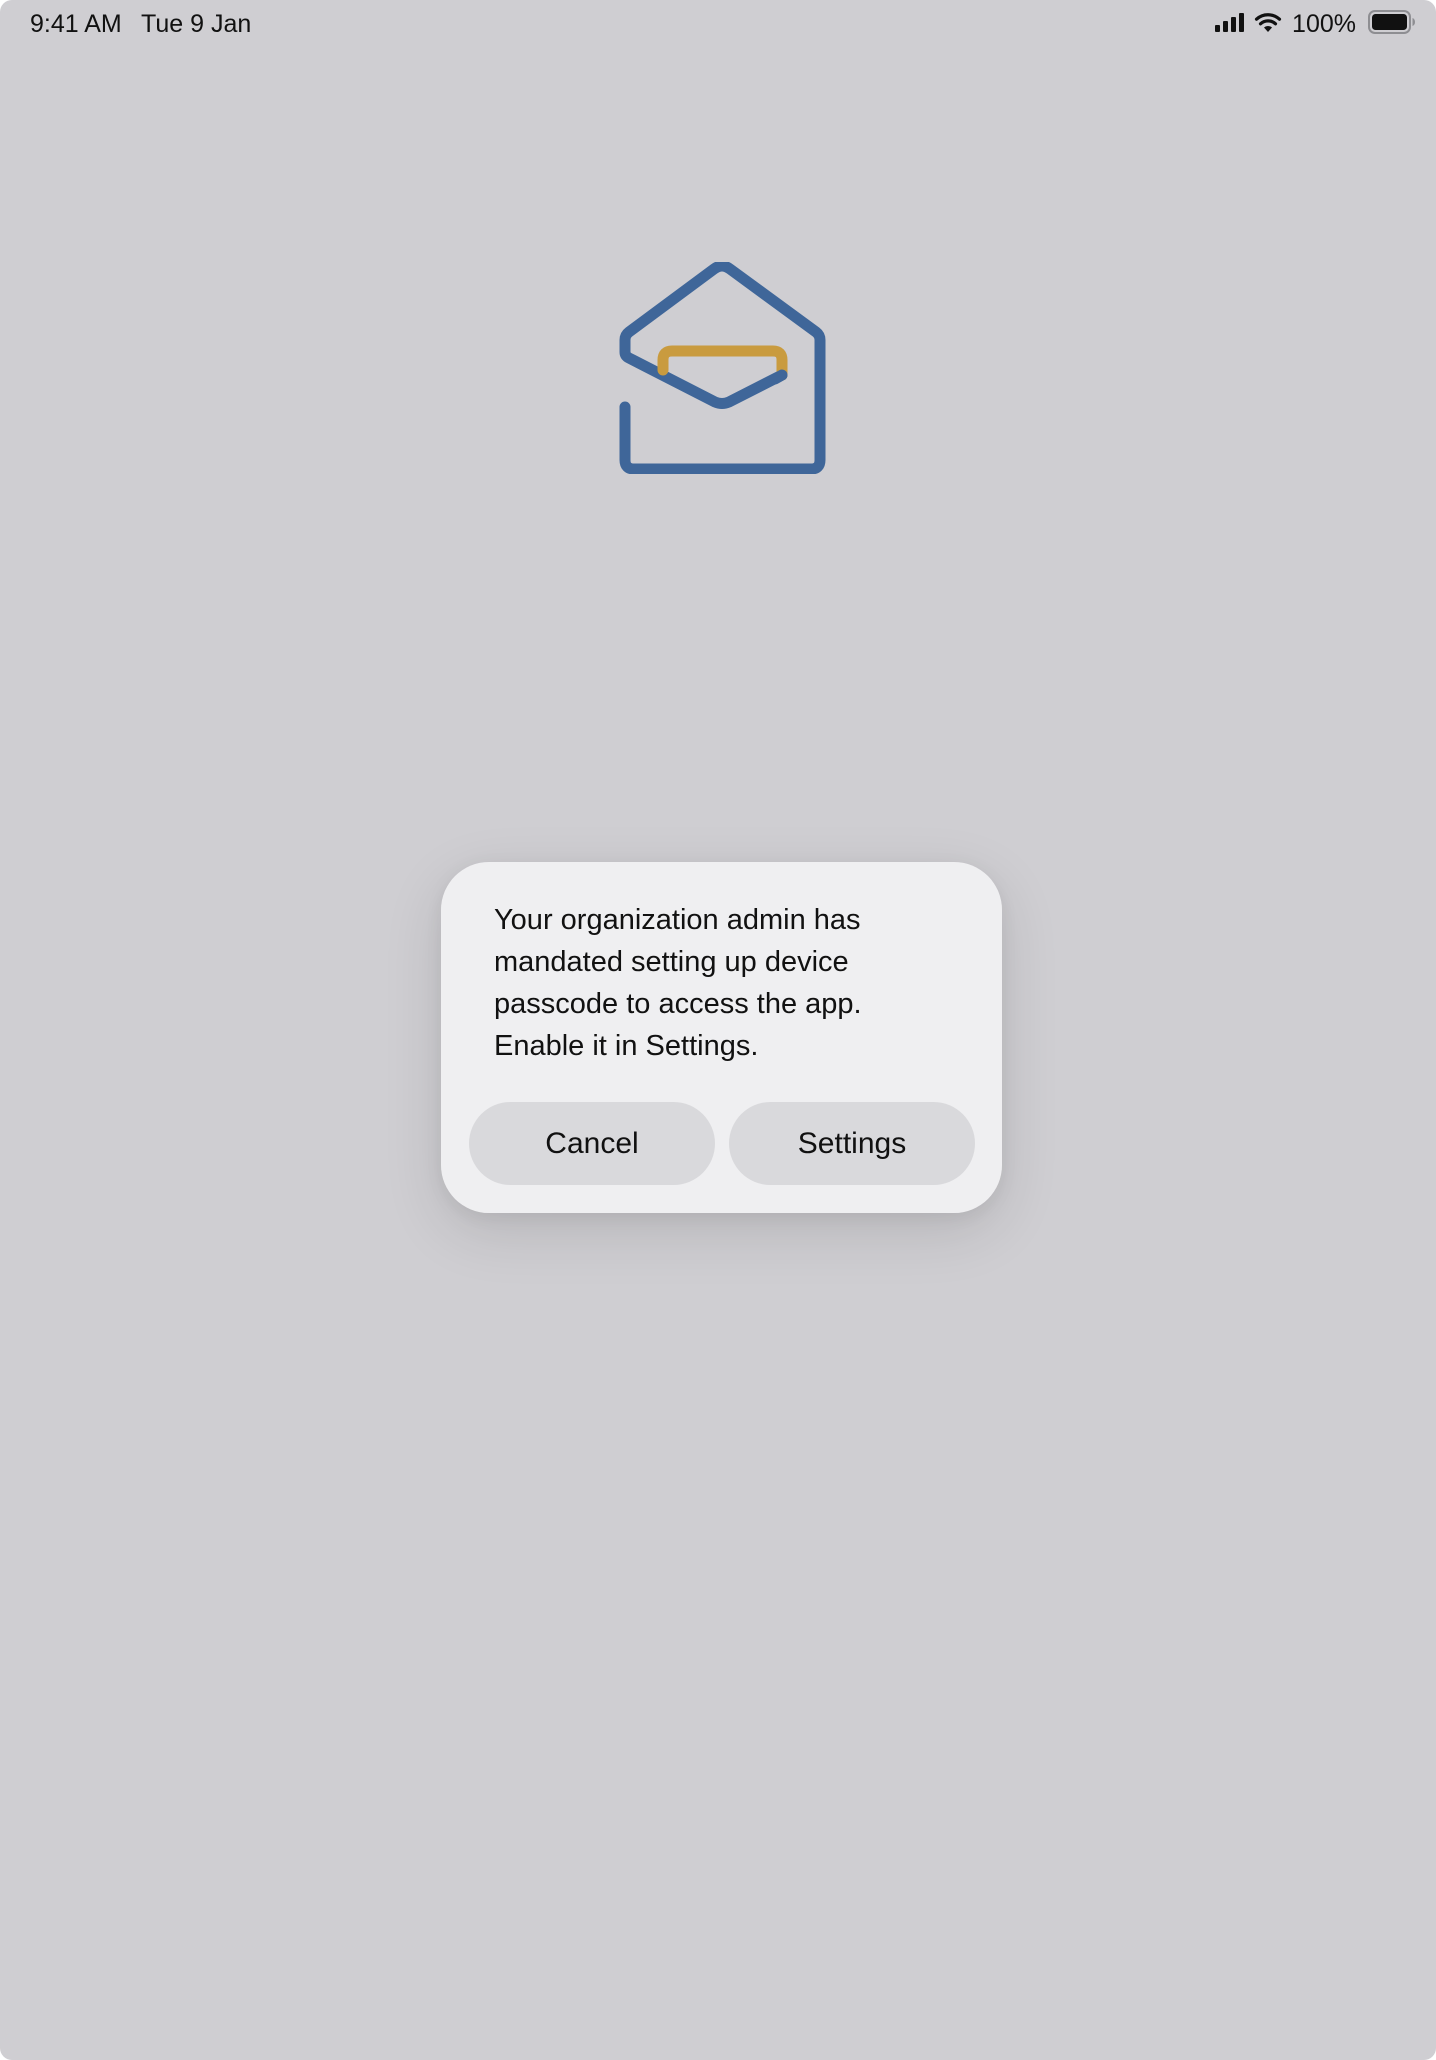 The height and width of the screenshot is (2060, 1436). I want to click on battery-percentage: 100%, so click(1324, 24).